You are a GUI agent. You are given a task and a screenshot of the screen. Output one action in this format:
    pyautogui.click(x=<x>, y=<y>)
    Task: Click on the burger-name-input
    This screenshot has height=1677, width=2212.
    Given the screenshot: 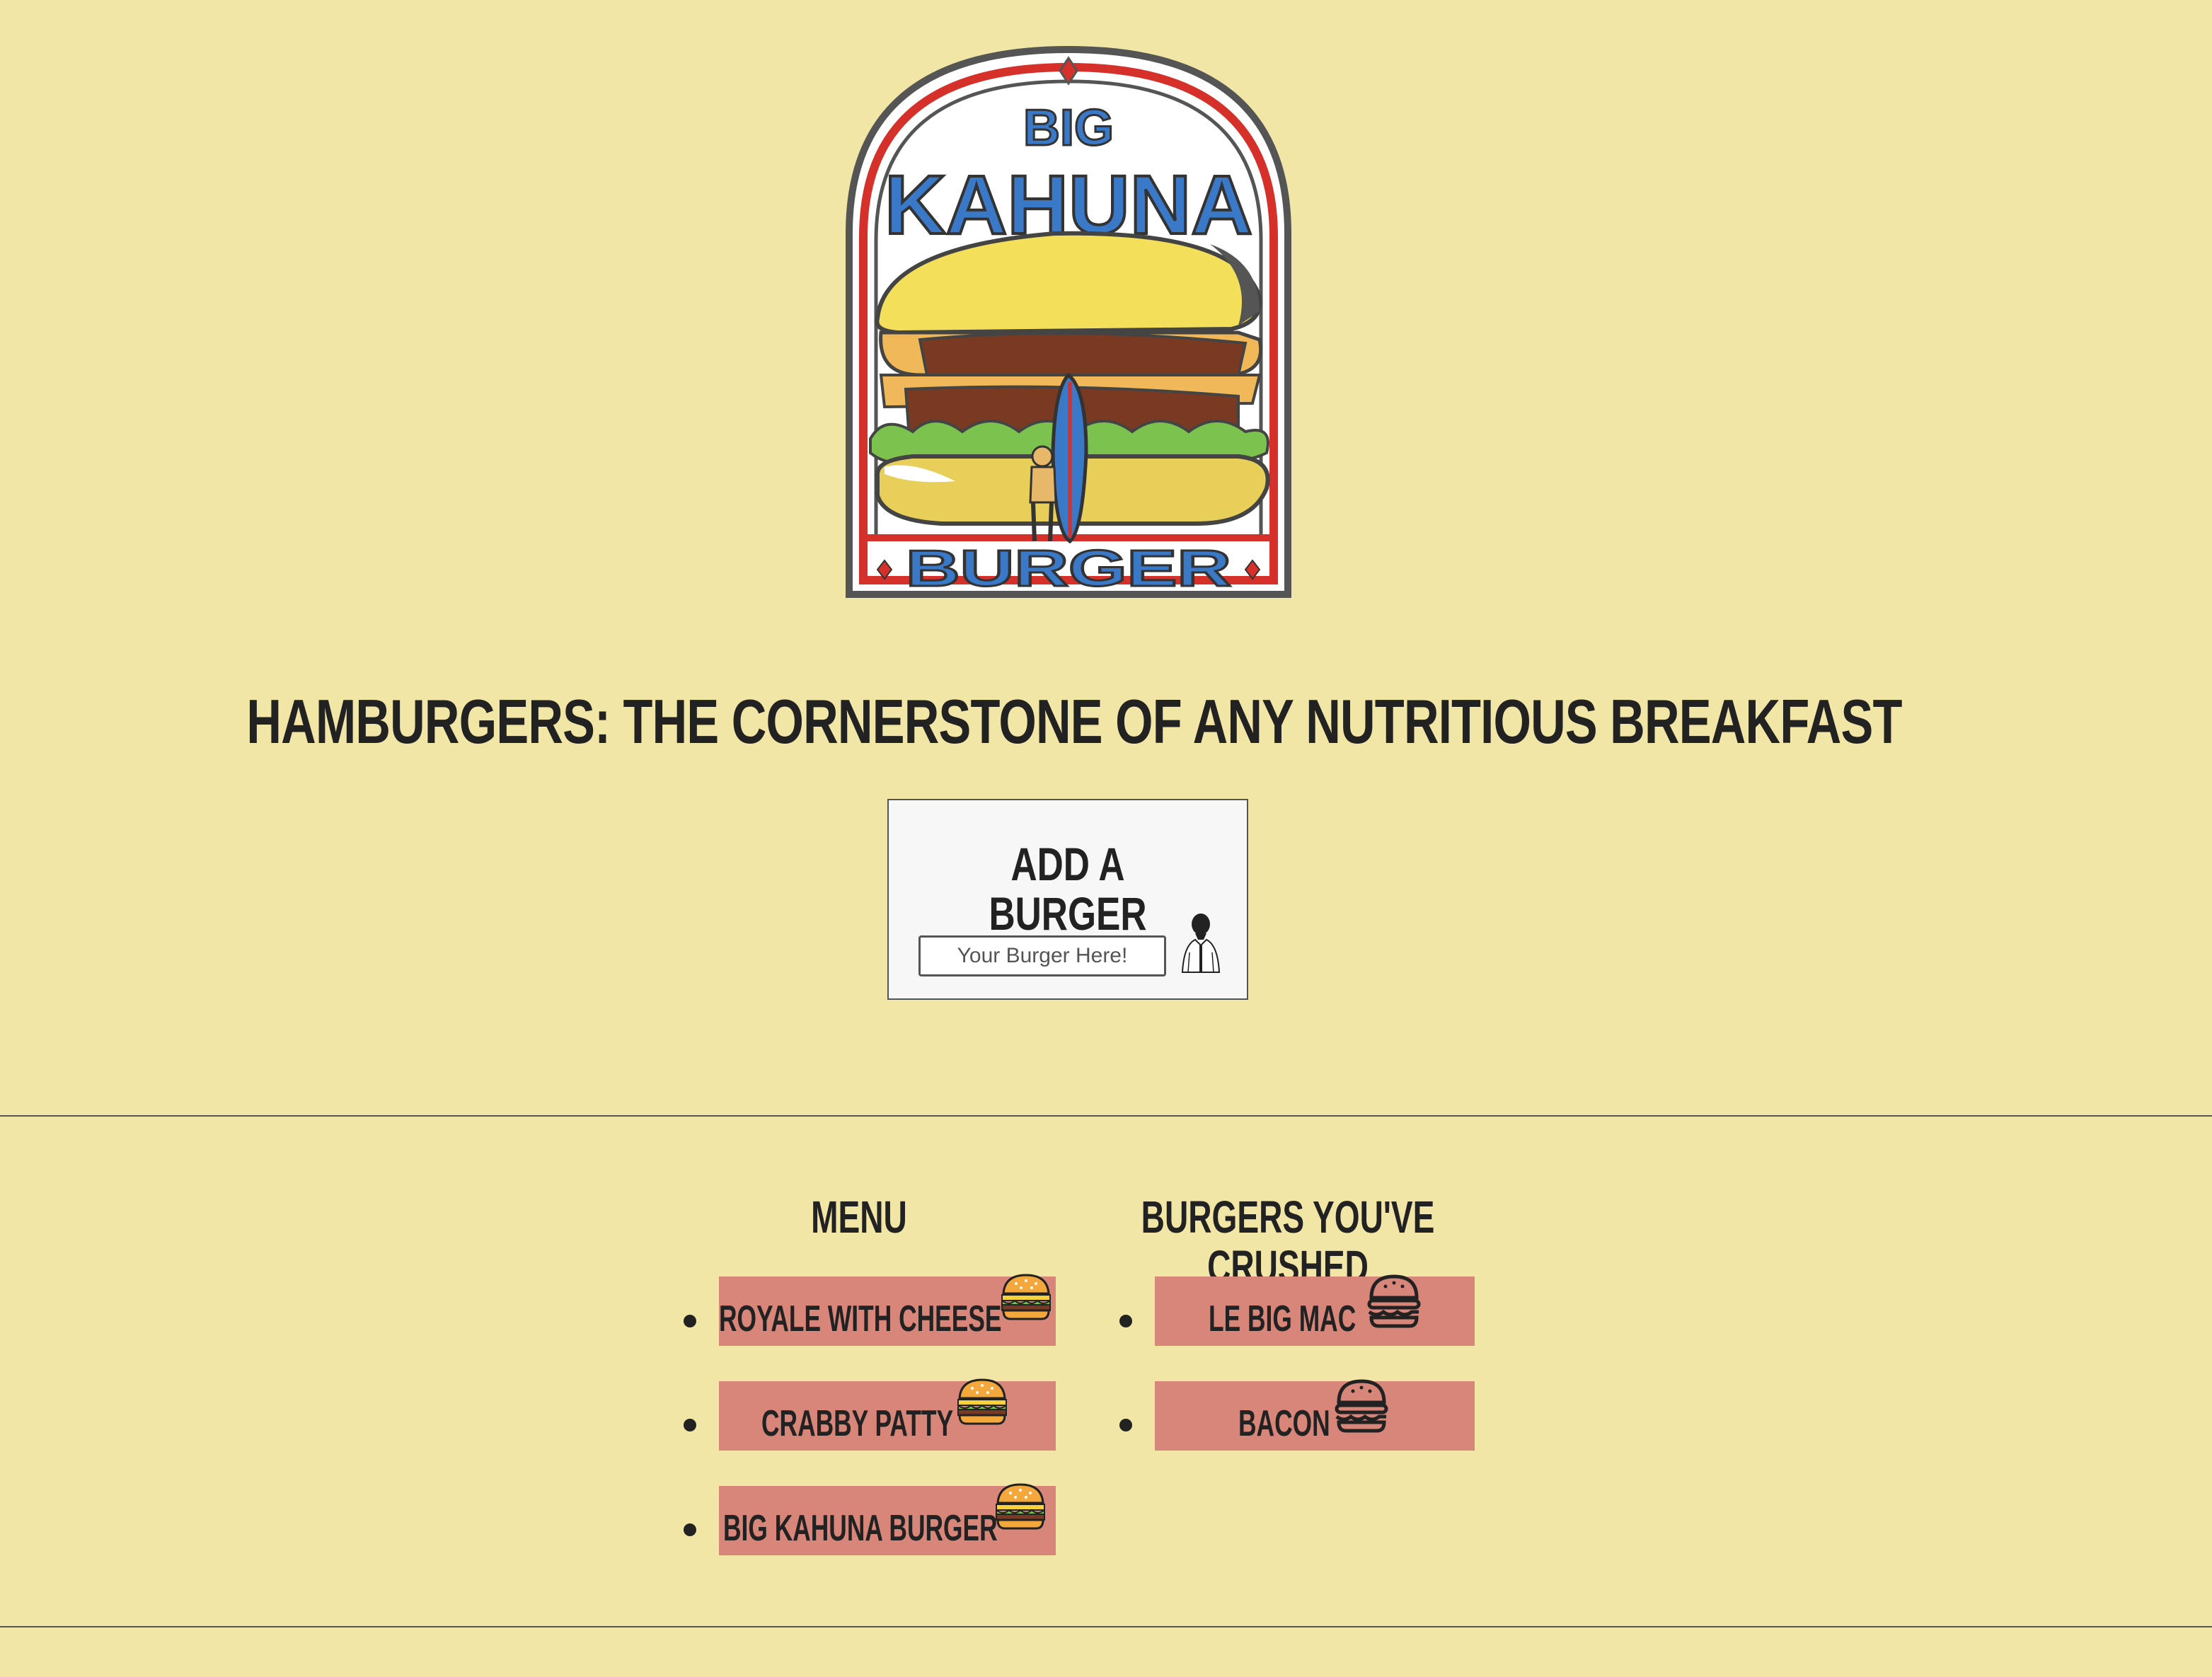 What is the action you would take?
    pyautogui.click(x=1042, y=955)
    